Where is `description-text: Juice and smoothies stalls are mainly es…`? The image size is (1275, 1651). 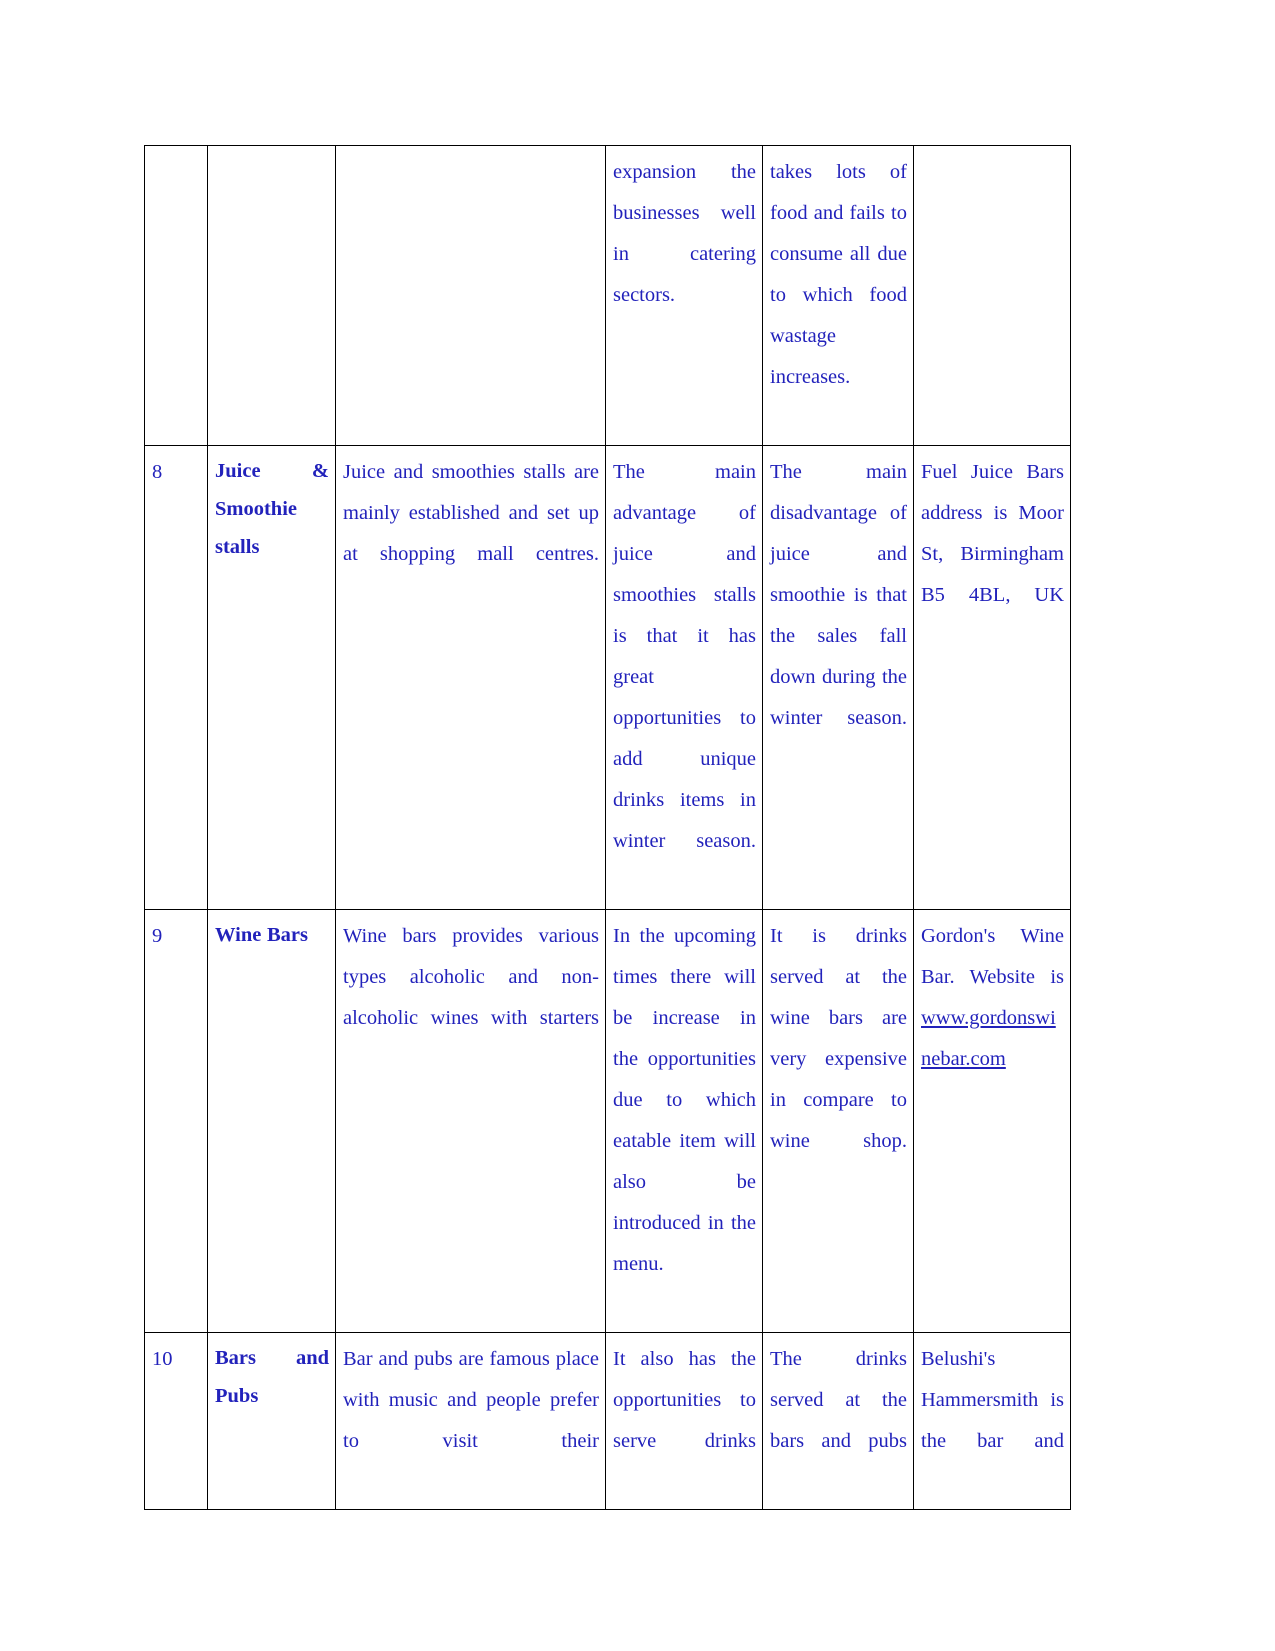
description-text: Juice and smoothies stalls are mainly es… is located at coordinates (471, 513).